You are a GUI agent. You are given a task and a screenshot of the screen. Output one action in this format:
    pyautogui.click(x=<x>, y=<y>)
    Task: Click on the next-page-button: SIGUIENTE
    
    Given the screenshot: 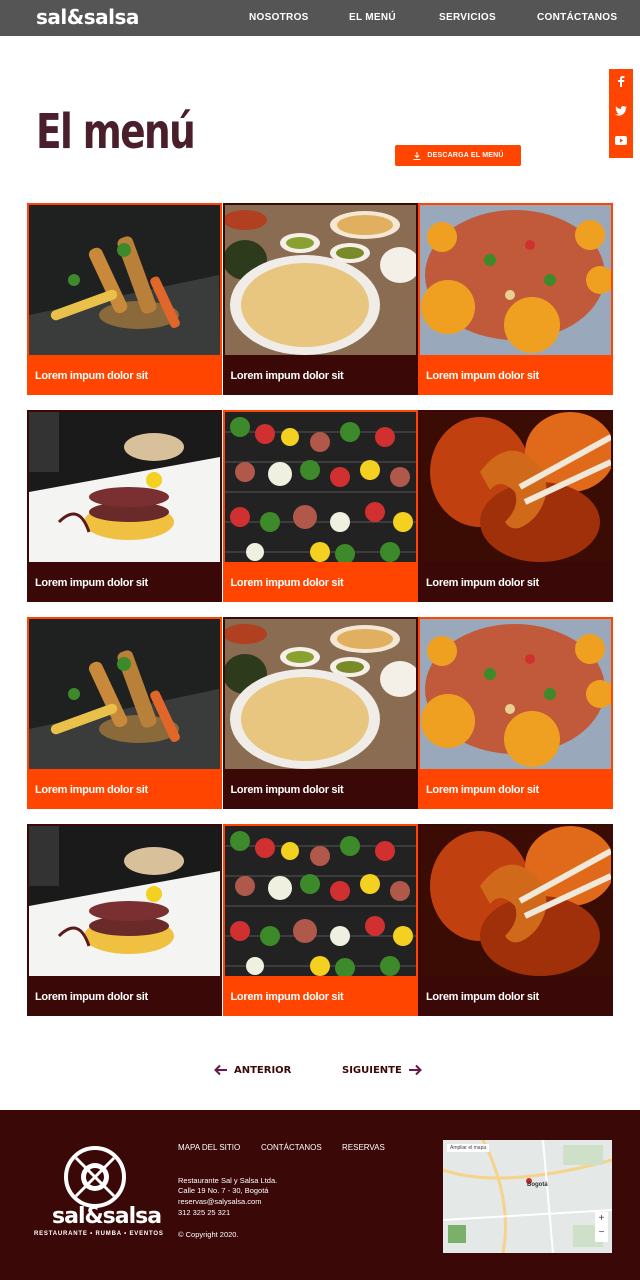 What is the action you would take?
    pyautogui.click(x=382, y=1070)
    